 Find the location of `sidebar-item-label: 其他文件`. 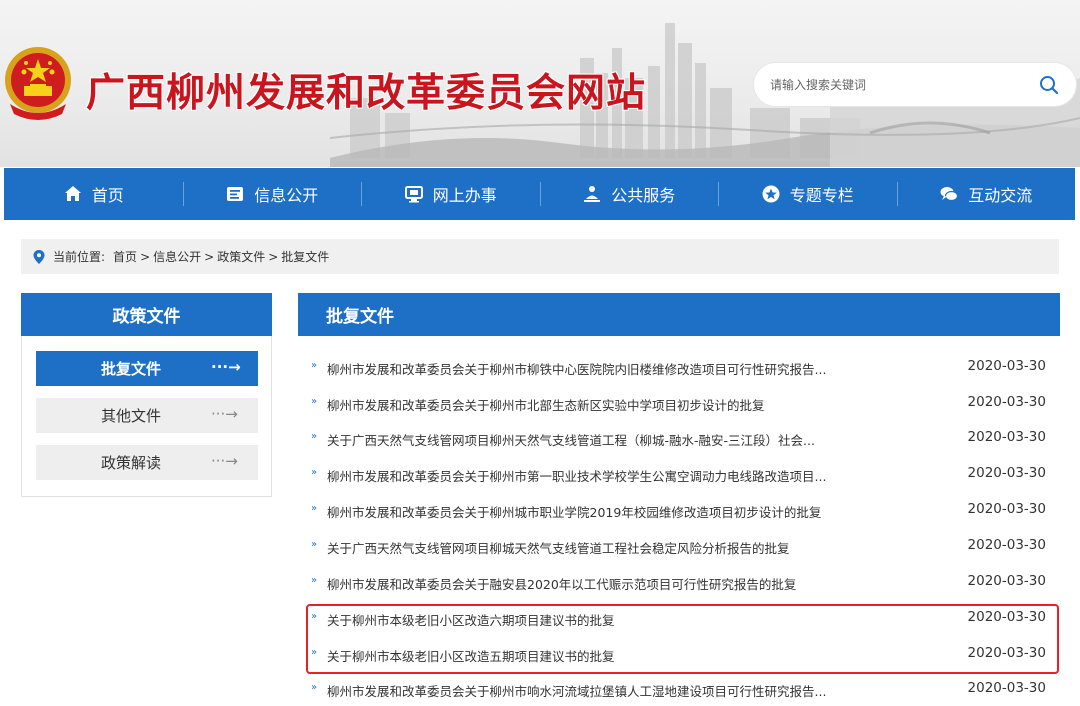

sidebar-item-label: 其他文件 is located at coordinates (130, 416).